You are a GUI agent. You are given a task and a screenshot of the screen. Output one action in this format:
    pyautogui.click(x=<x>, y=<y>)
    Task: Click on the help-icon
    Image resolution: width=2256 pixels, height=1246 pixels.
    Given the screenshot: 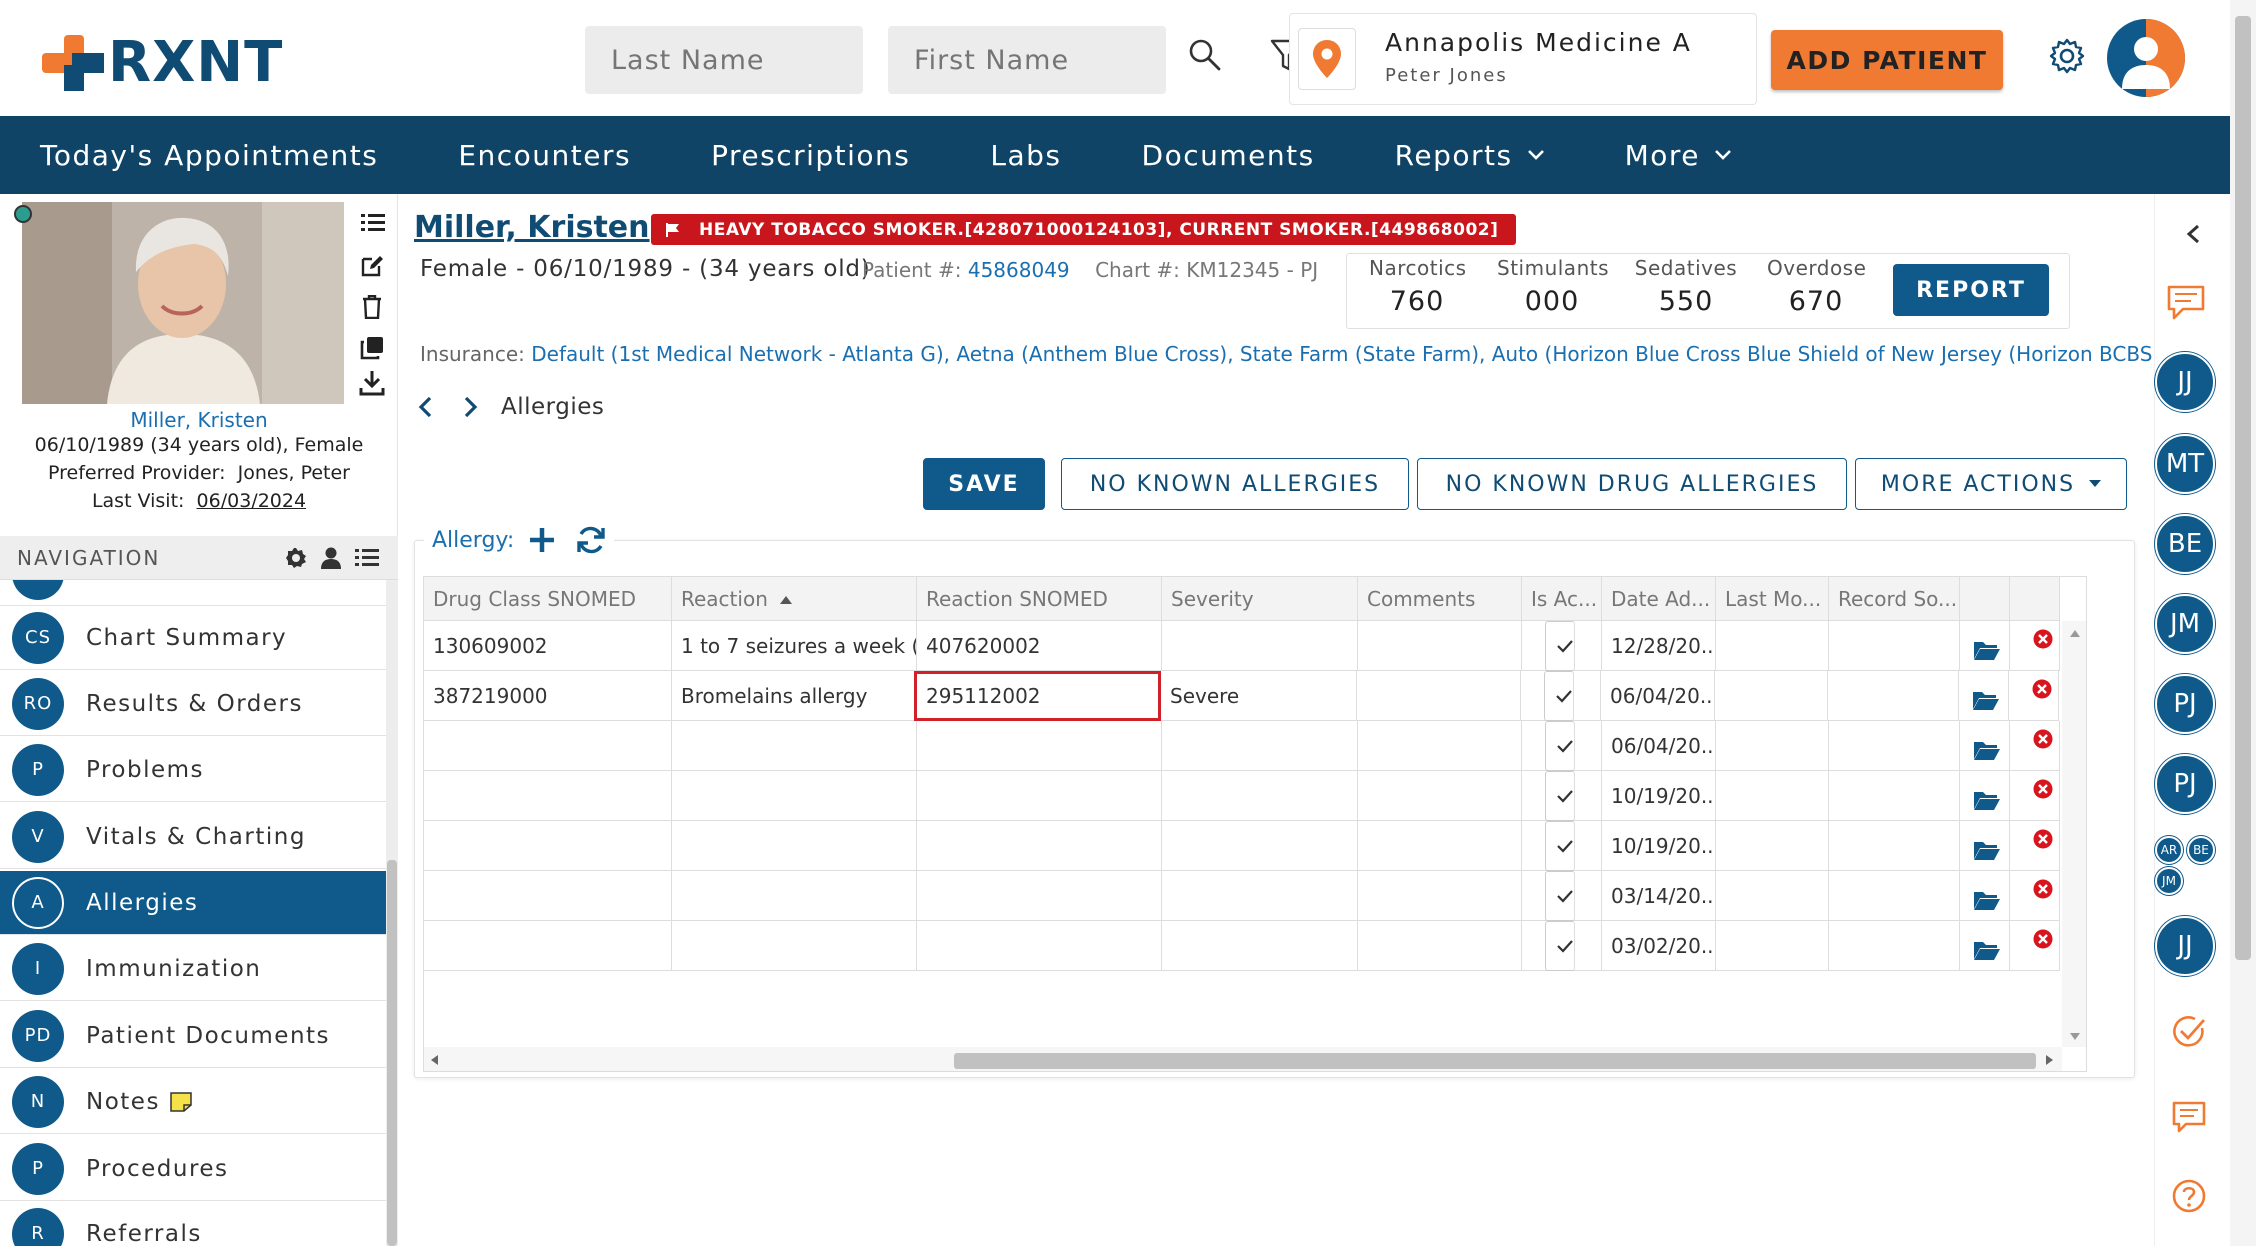 What is the action you would take?
    pyautogui.click(x=2189, y=1196)
    